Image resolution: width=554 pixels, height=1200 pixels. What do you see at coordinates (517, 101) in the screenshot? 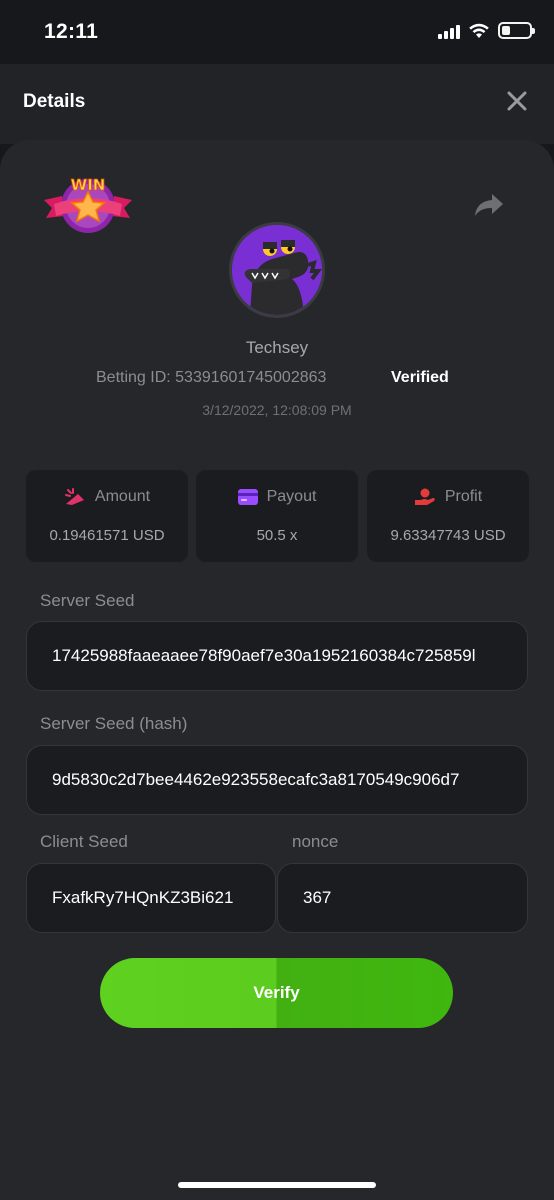
I see `close-icon` at bounding box center [517, 101].